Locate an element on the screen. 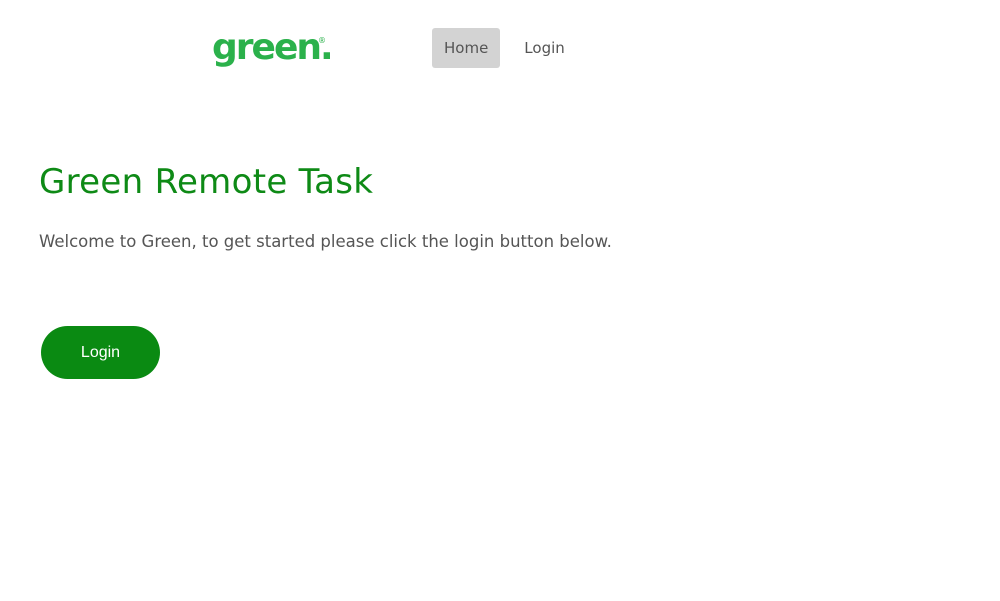 This screenshot has height=601, width=1000. page-title: Green Remote Task is located at coordinates (206, 182).